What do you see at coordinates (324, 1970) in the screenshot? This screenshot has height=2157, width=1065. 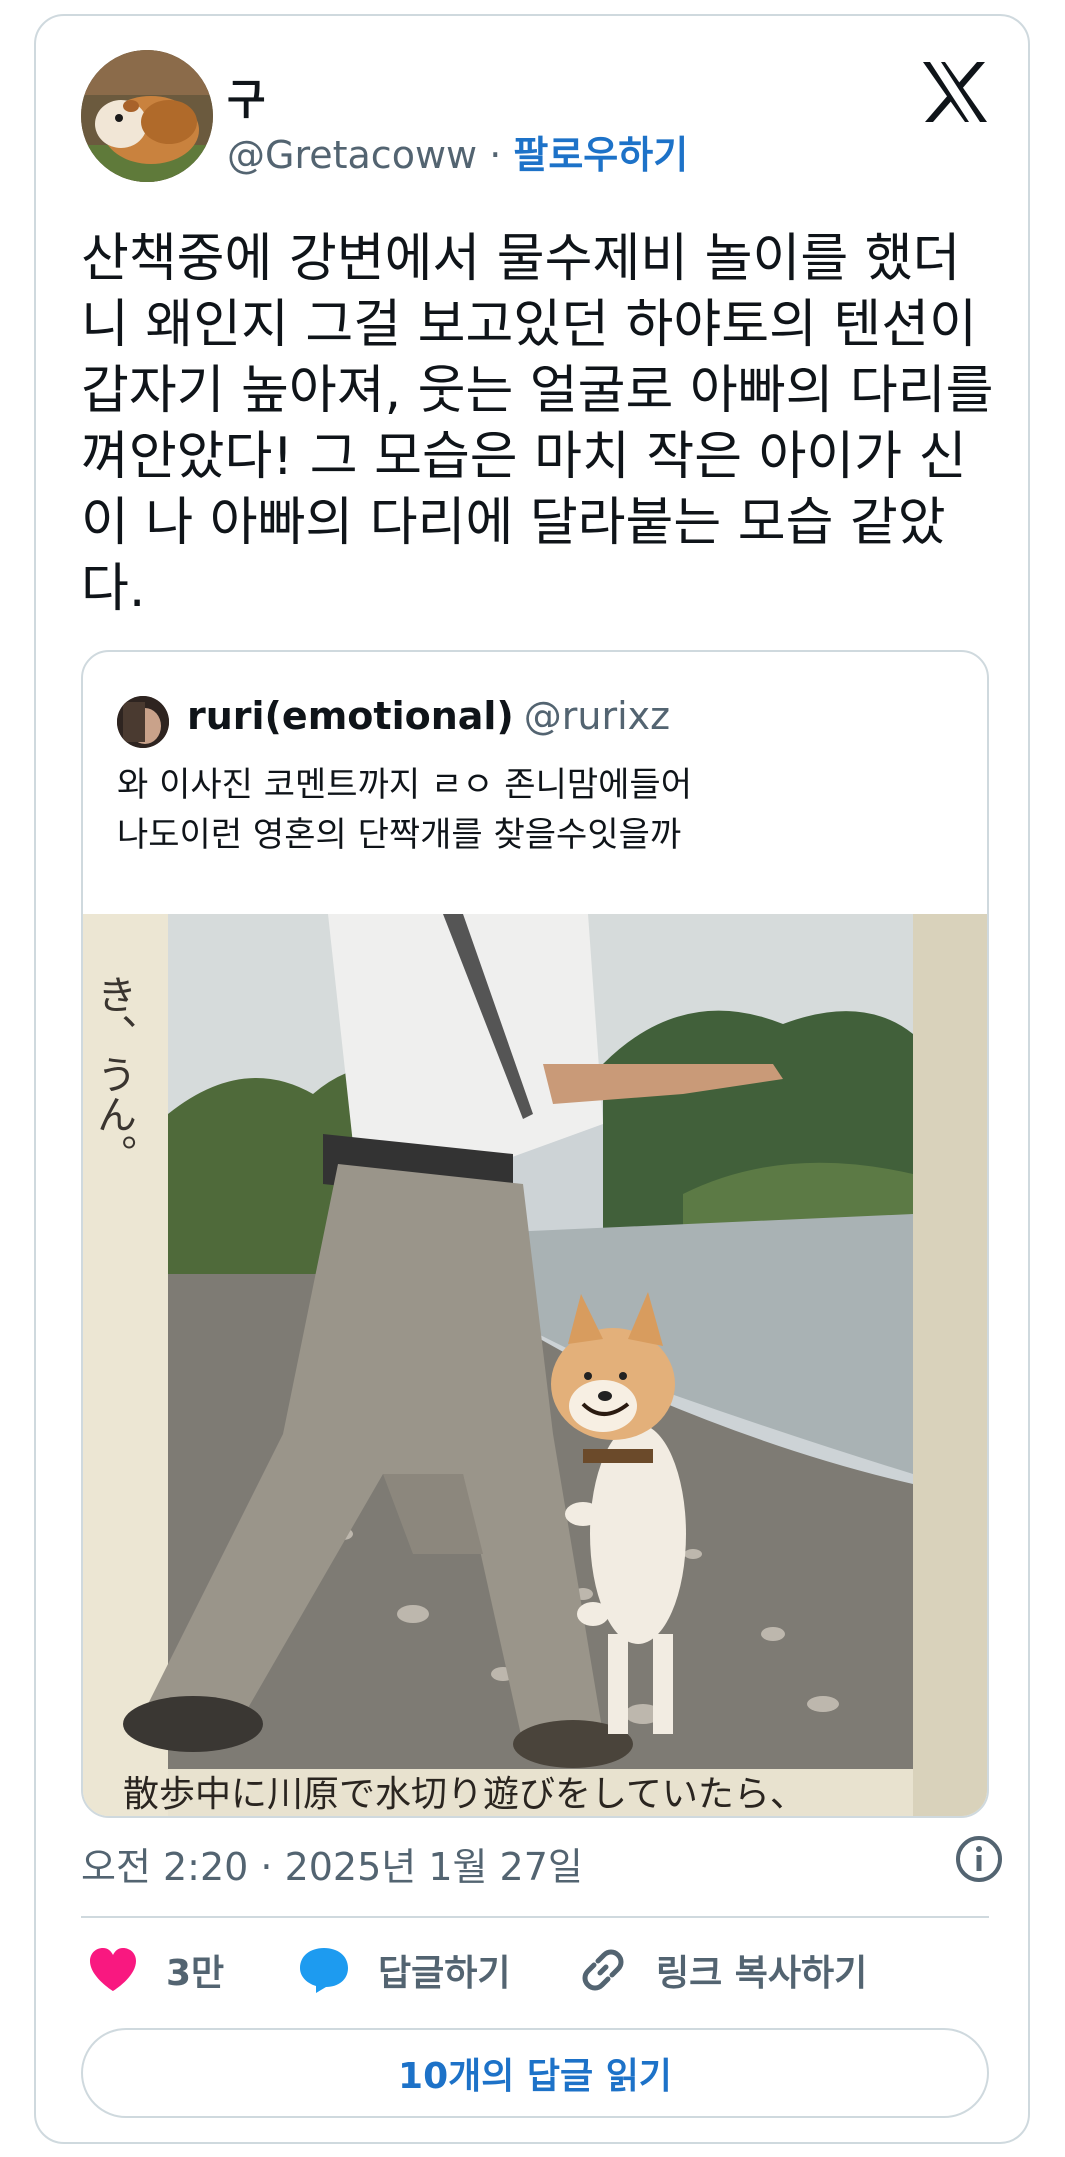 I see `reply-bubble-icon` at bounding box center [324, 1970].